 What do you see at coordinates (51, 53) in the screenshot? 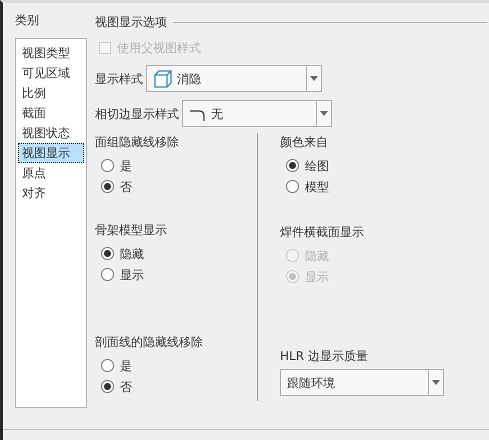
I see `category-item: 视图类型` at bounding box center [51, 53].